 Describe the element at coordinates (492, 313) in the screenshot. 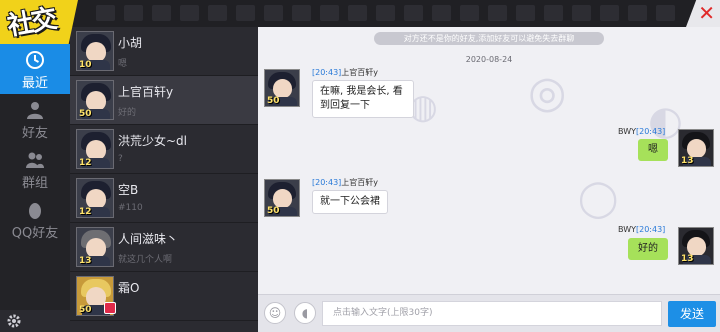

I see `message-input: 点击输入文字(上限30字)` at that location.